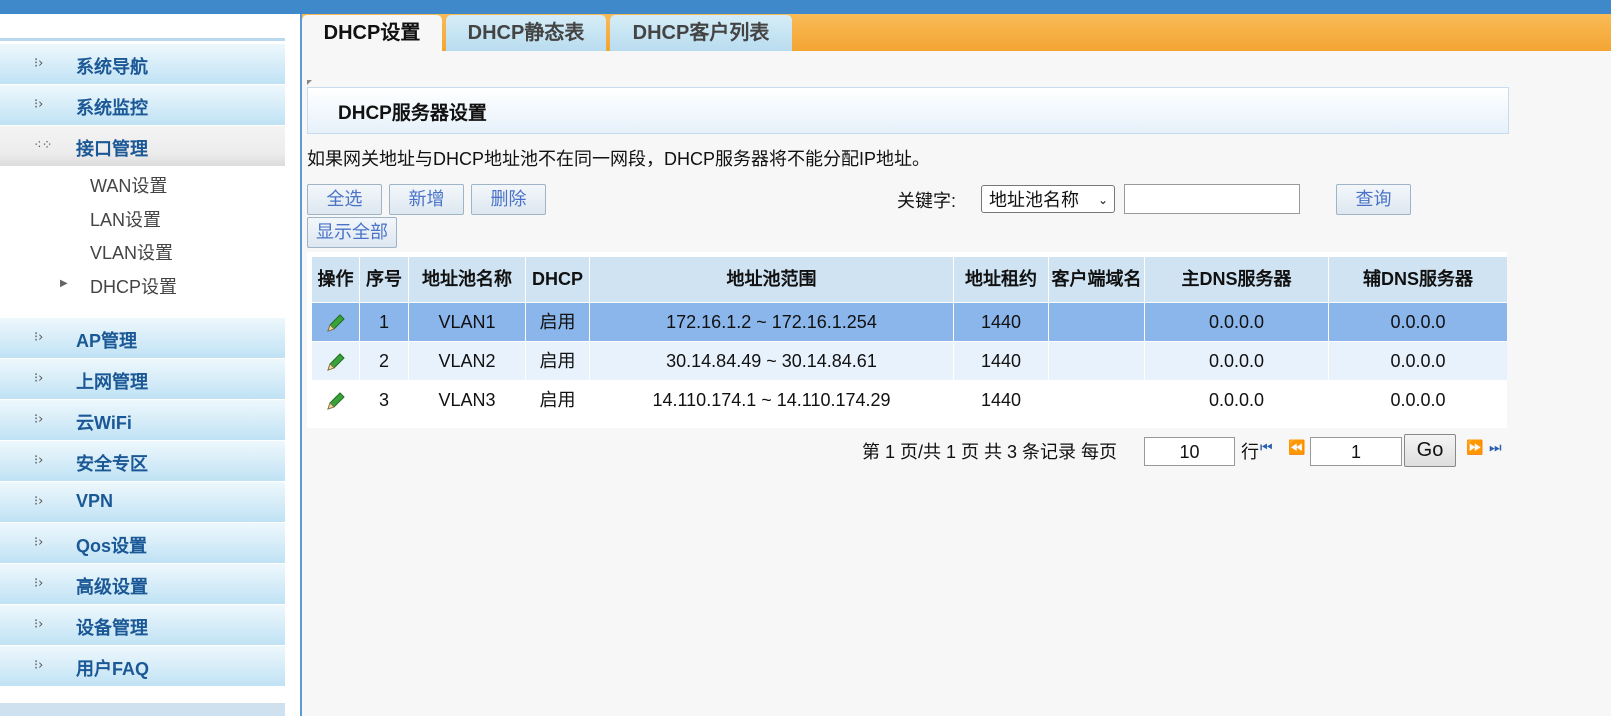  What do you see at coordinates (990, 452) in the screenshot?
I see `pager-summary: 第 1 页/共 1 页 共 3 条记录 每页` at bounding box center [990, 452].